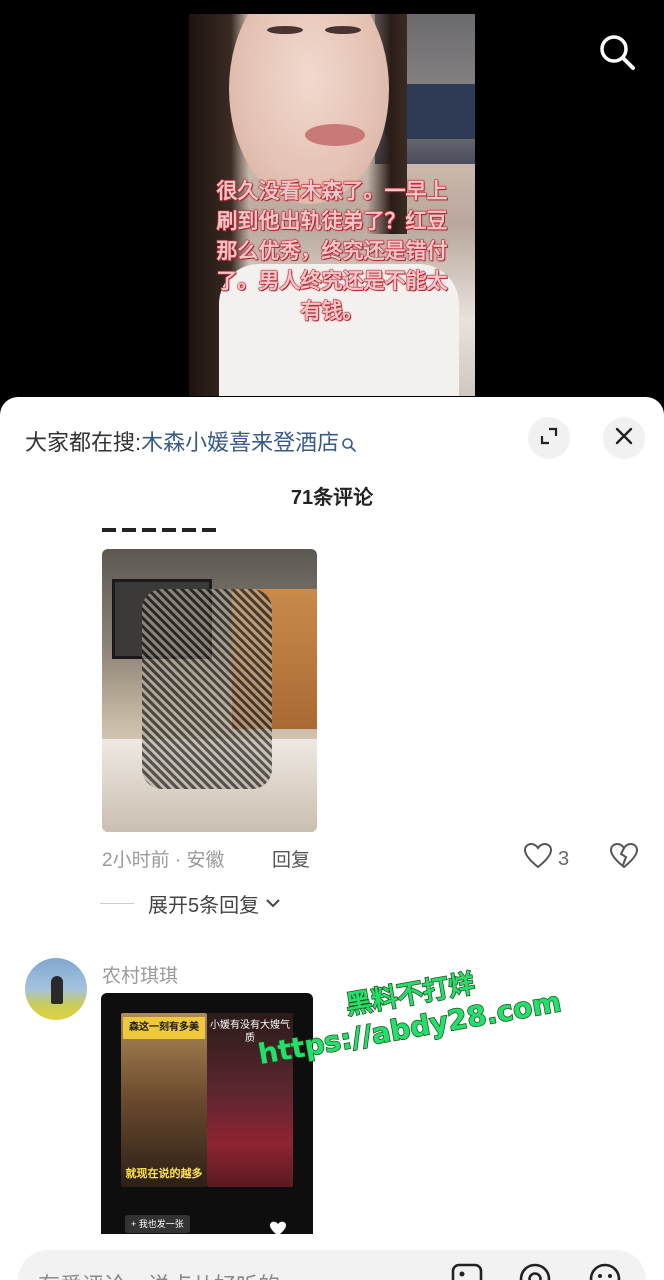 The image size is (664, 1280). I want to click on search-icon, so click(617, 52).